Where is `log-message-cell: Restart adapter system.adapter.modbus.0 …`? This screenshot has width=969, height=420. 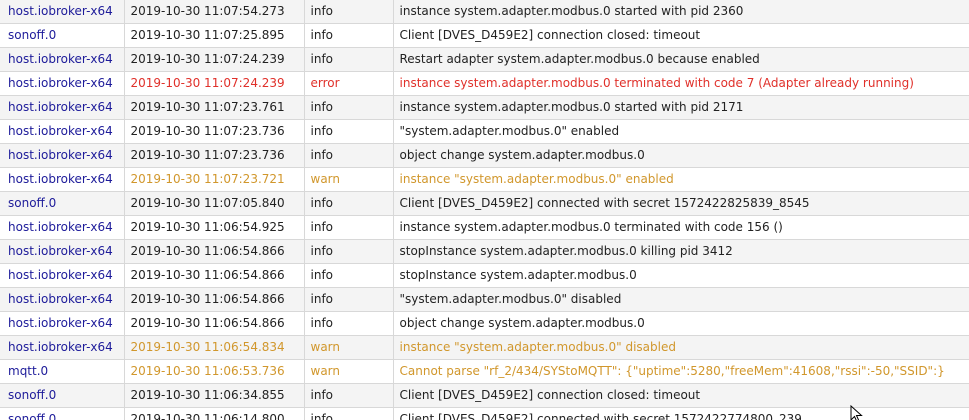 log-message-cell: Restart adapter system.adapter.modbus.0 … is located at coordinates (681, 59).